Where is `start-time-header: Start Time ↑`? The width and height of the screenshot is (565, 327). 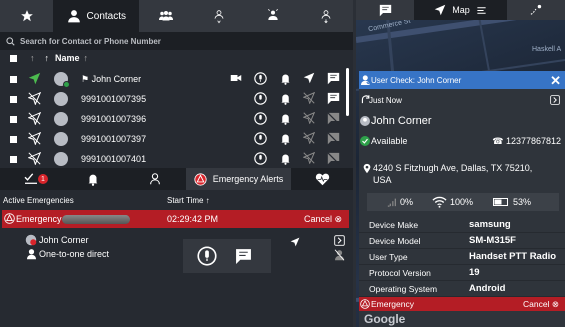
start-time-header: Start Time ↑ is located at coordinates (188, 200).